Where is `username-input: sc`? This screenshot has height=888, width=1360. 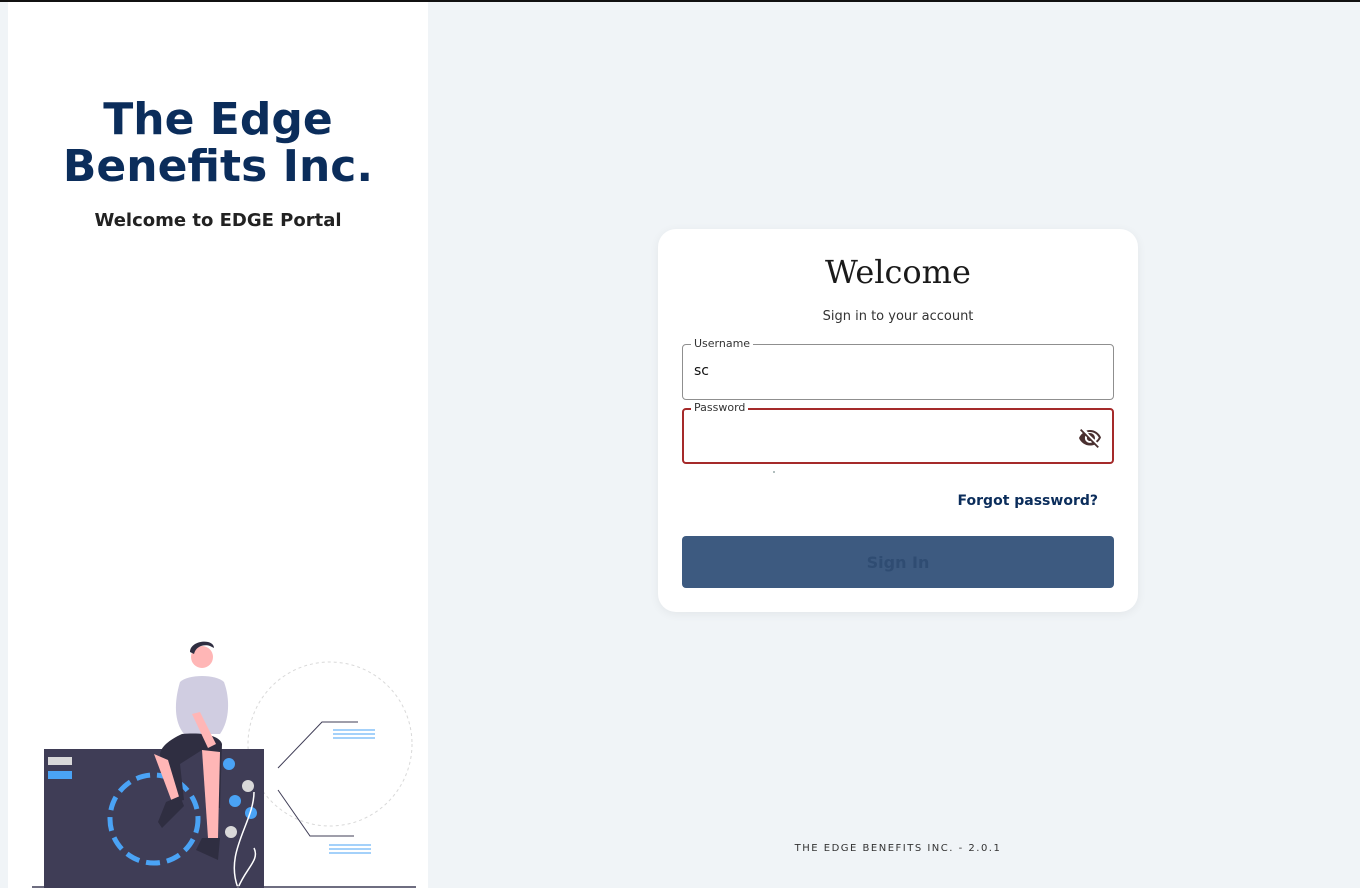
username-input: sc is located at coordinates (701, 371).